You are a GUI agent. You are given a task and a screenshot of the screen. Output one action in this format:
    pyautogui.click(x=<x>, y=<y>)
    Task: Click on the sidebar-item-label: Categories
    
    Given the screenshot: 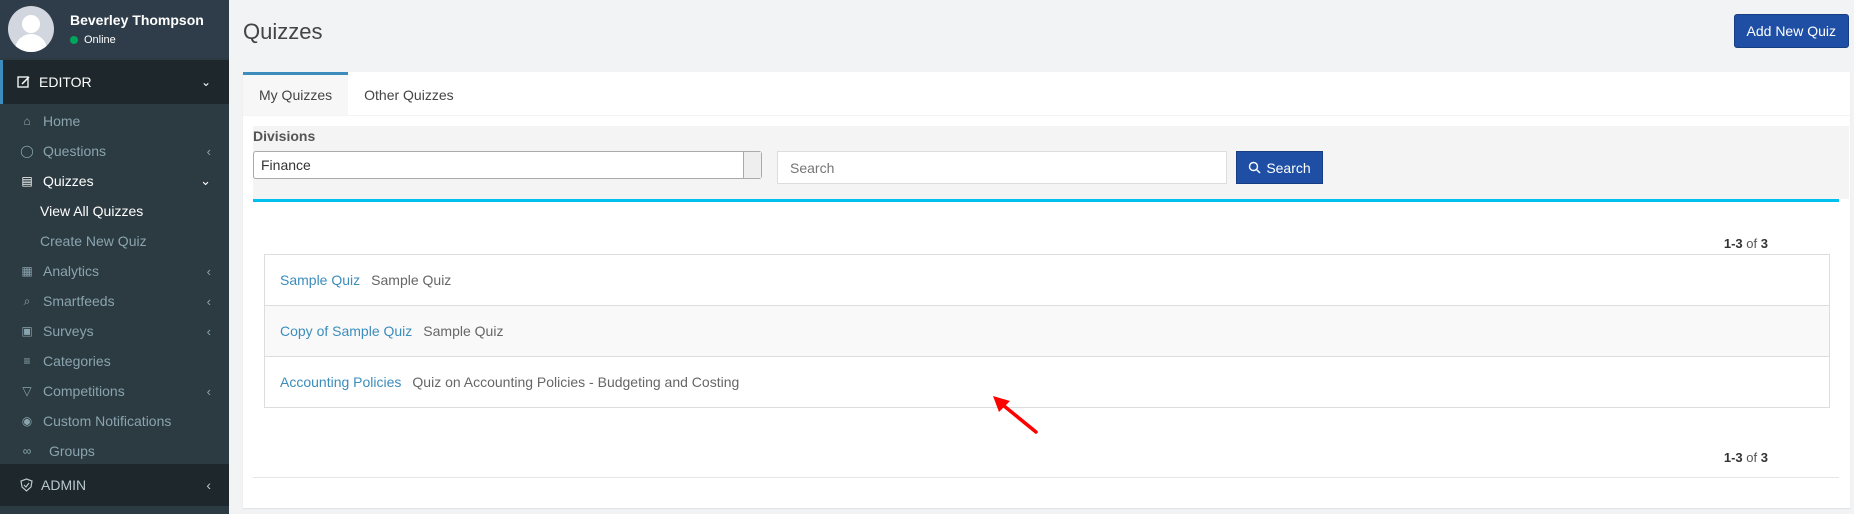 What is the action you would take?
    pyautogui.click(x=77, y=361)
    